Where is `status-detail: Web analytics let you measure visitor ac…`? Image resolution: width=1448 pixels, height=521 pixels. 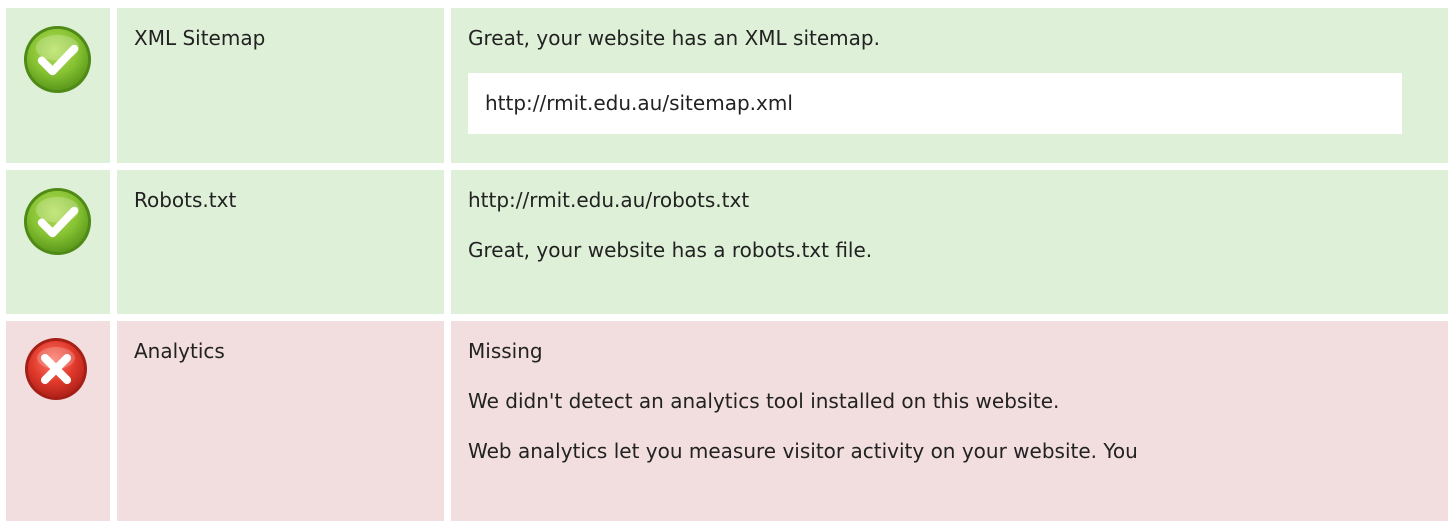 status-detail: Web analytics let you measure visitor ac… is located at coordinates (803, 451).